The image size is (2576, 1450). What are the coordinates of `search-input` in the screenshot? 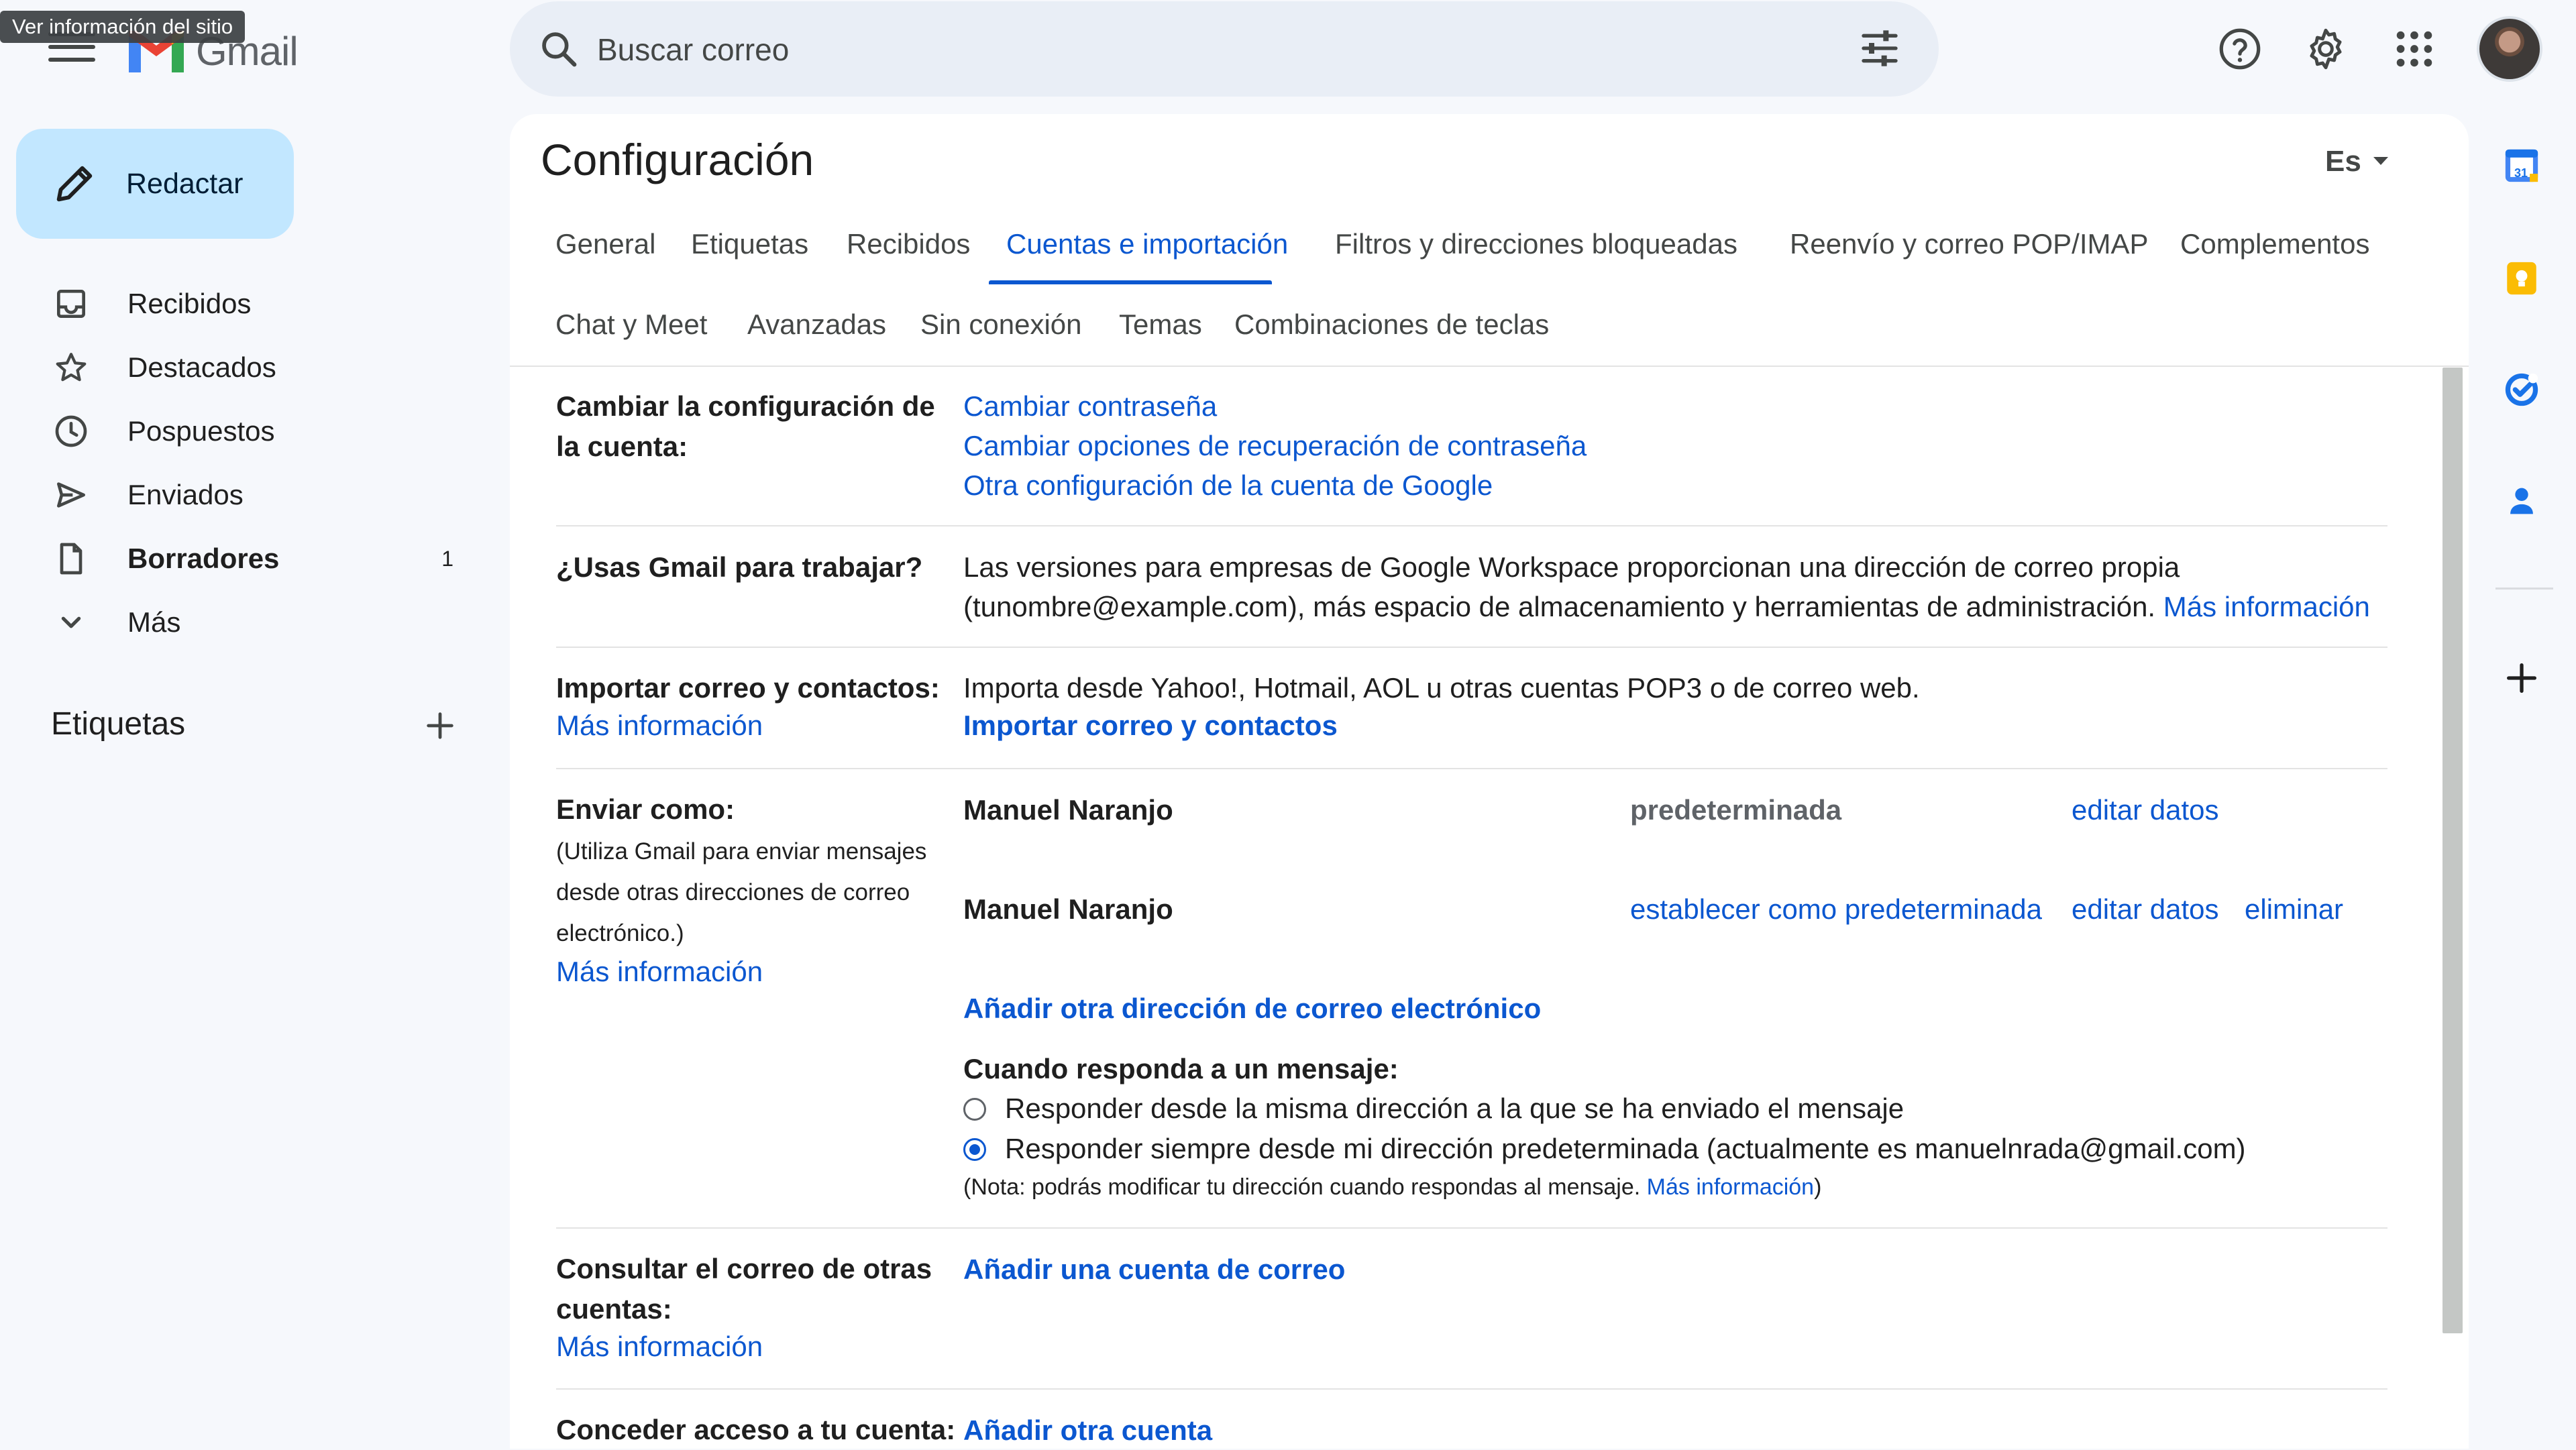 It's located at (1167, 49).